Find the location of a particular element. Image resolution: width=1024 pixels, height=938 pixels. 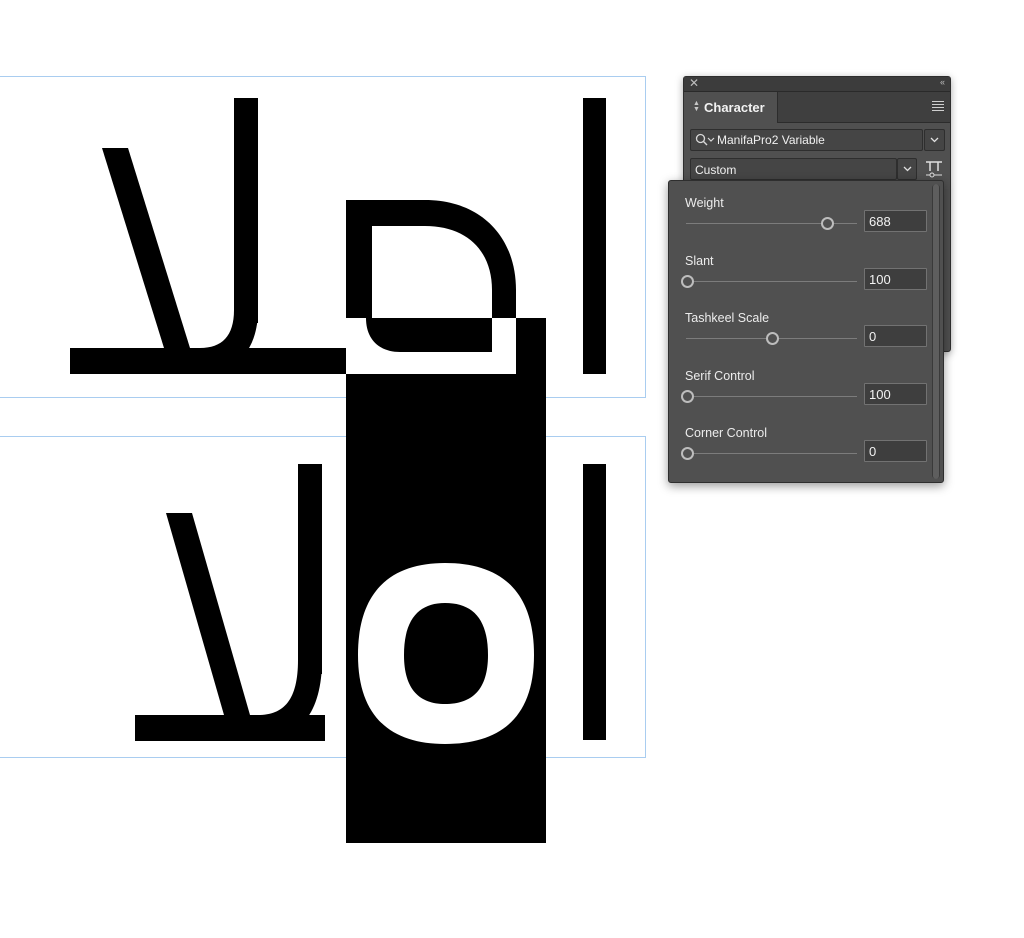

axis-corner-control: Corner Control 0 is located at coordinates (799, 451).